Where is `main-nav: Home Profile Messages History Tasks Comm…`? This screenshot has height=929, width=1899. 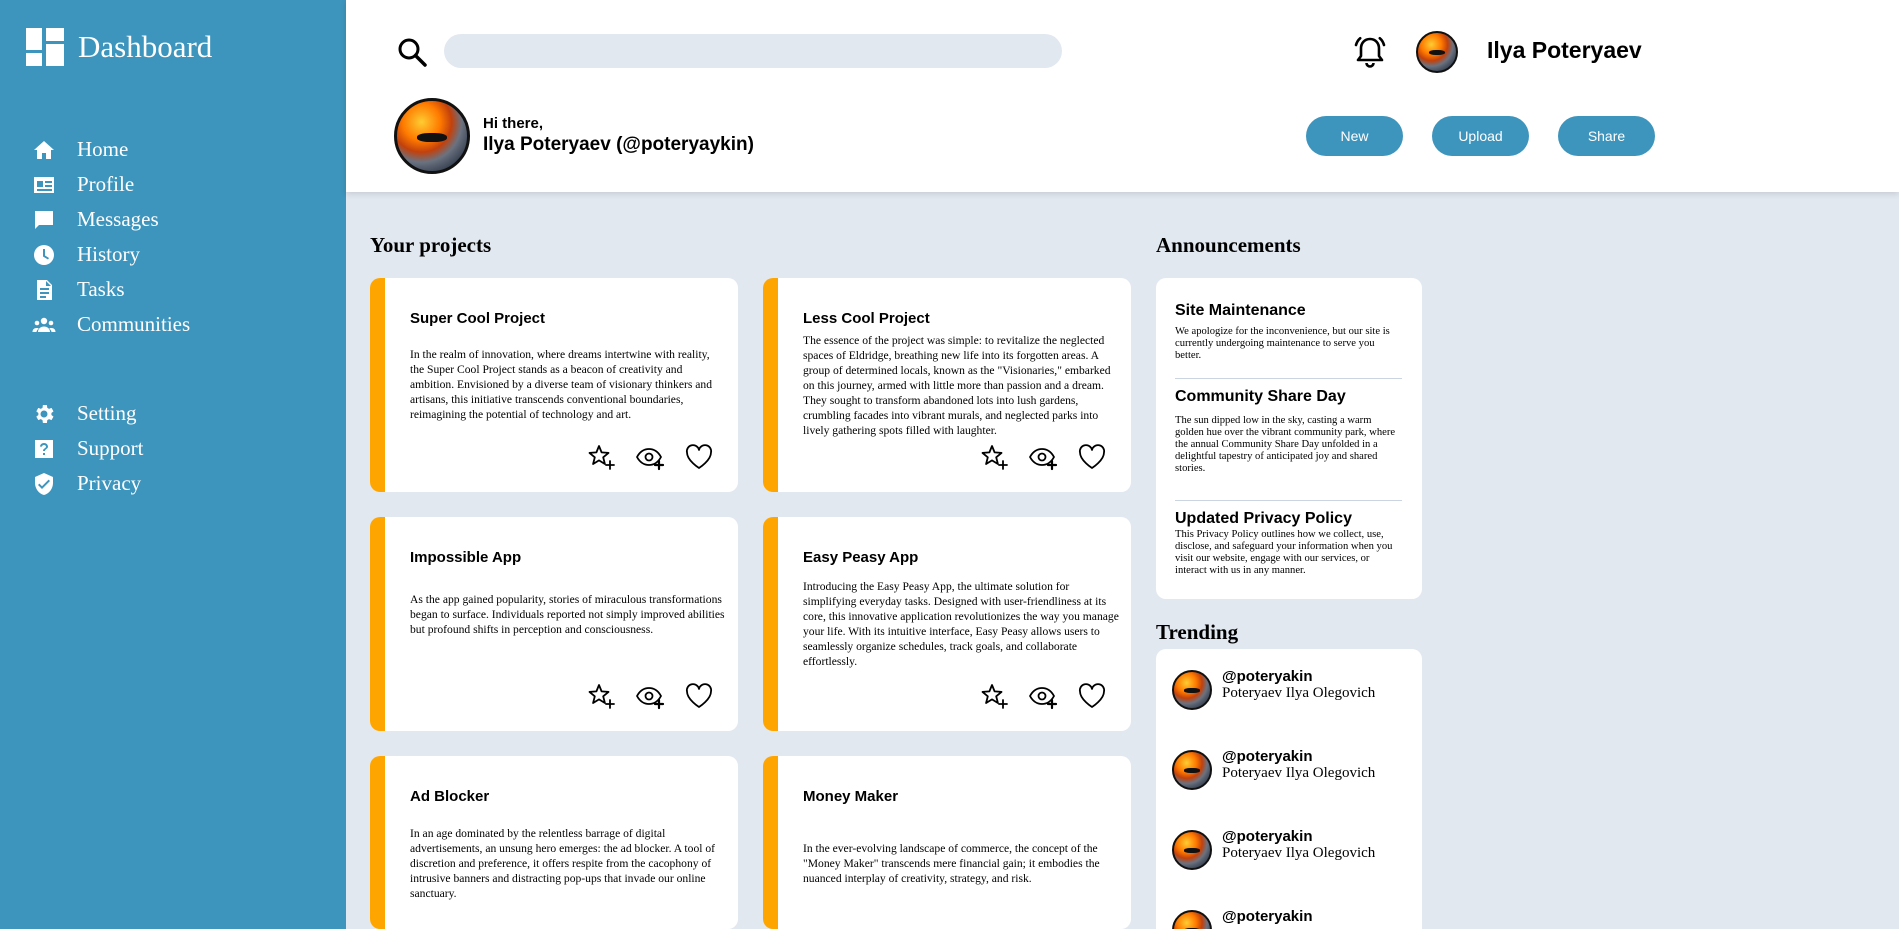 main-nav: Home Profile Messages History Tasks Comm… is located at coordinates (110, 237).